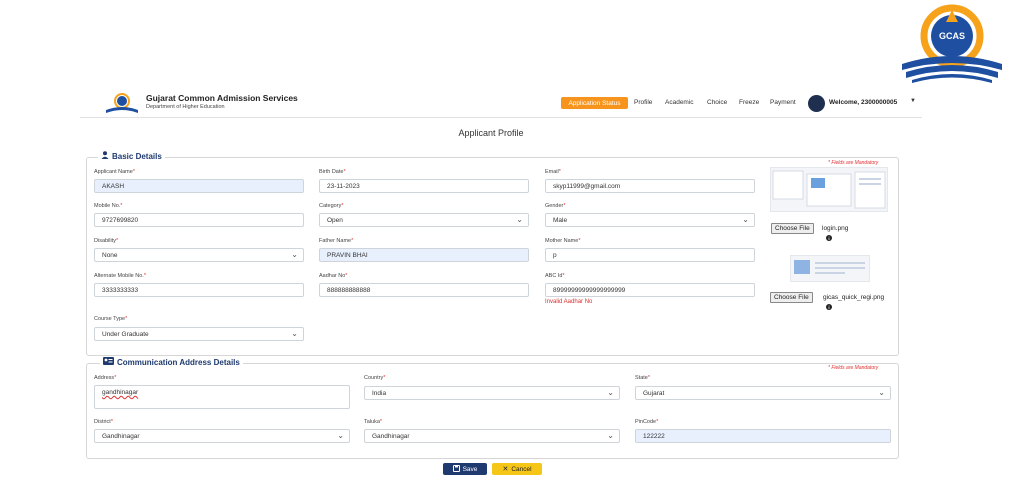  What do you see at coordinates (829, 189) in the screenshot?
I see `upload-preview-login` at bounding box center [829, 189].